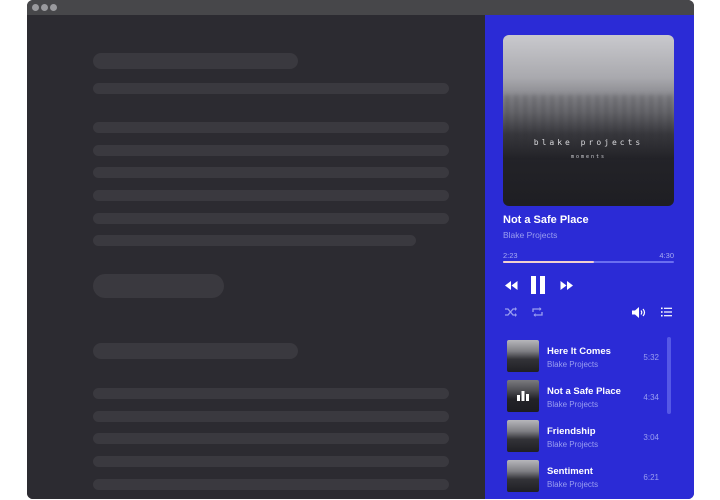 The height and width of the screenshot is (500, 720). What do you see at coordinates (548, 262) in the screenshot?
I see `progress-fill` at bounding box center [548, 262].